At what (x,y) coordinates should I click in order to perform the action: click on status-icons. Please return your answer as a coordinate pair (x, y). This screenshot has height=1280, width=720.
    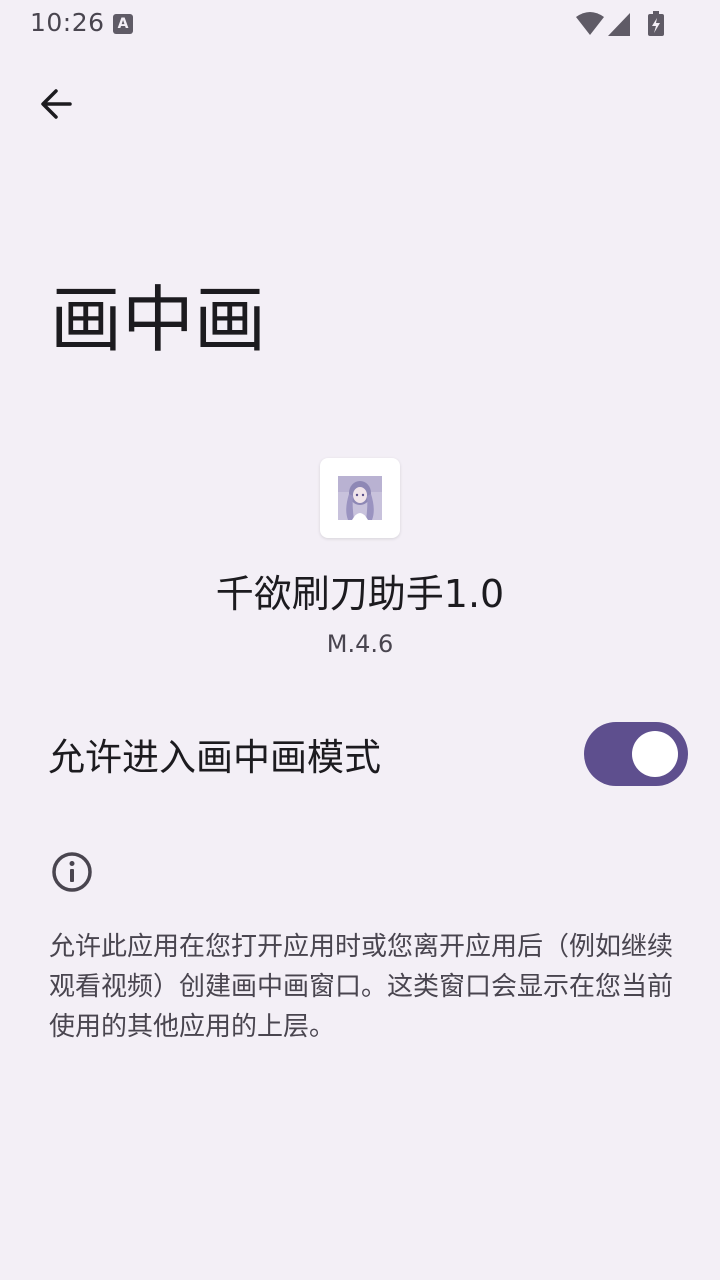
    Looking at the image, I should click on (621, 24).